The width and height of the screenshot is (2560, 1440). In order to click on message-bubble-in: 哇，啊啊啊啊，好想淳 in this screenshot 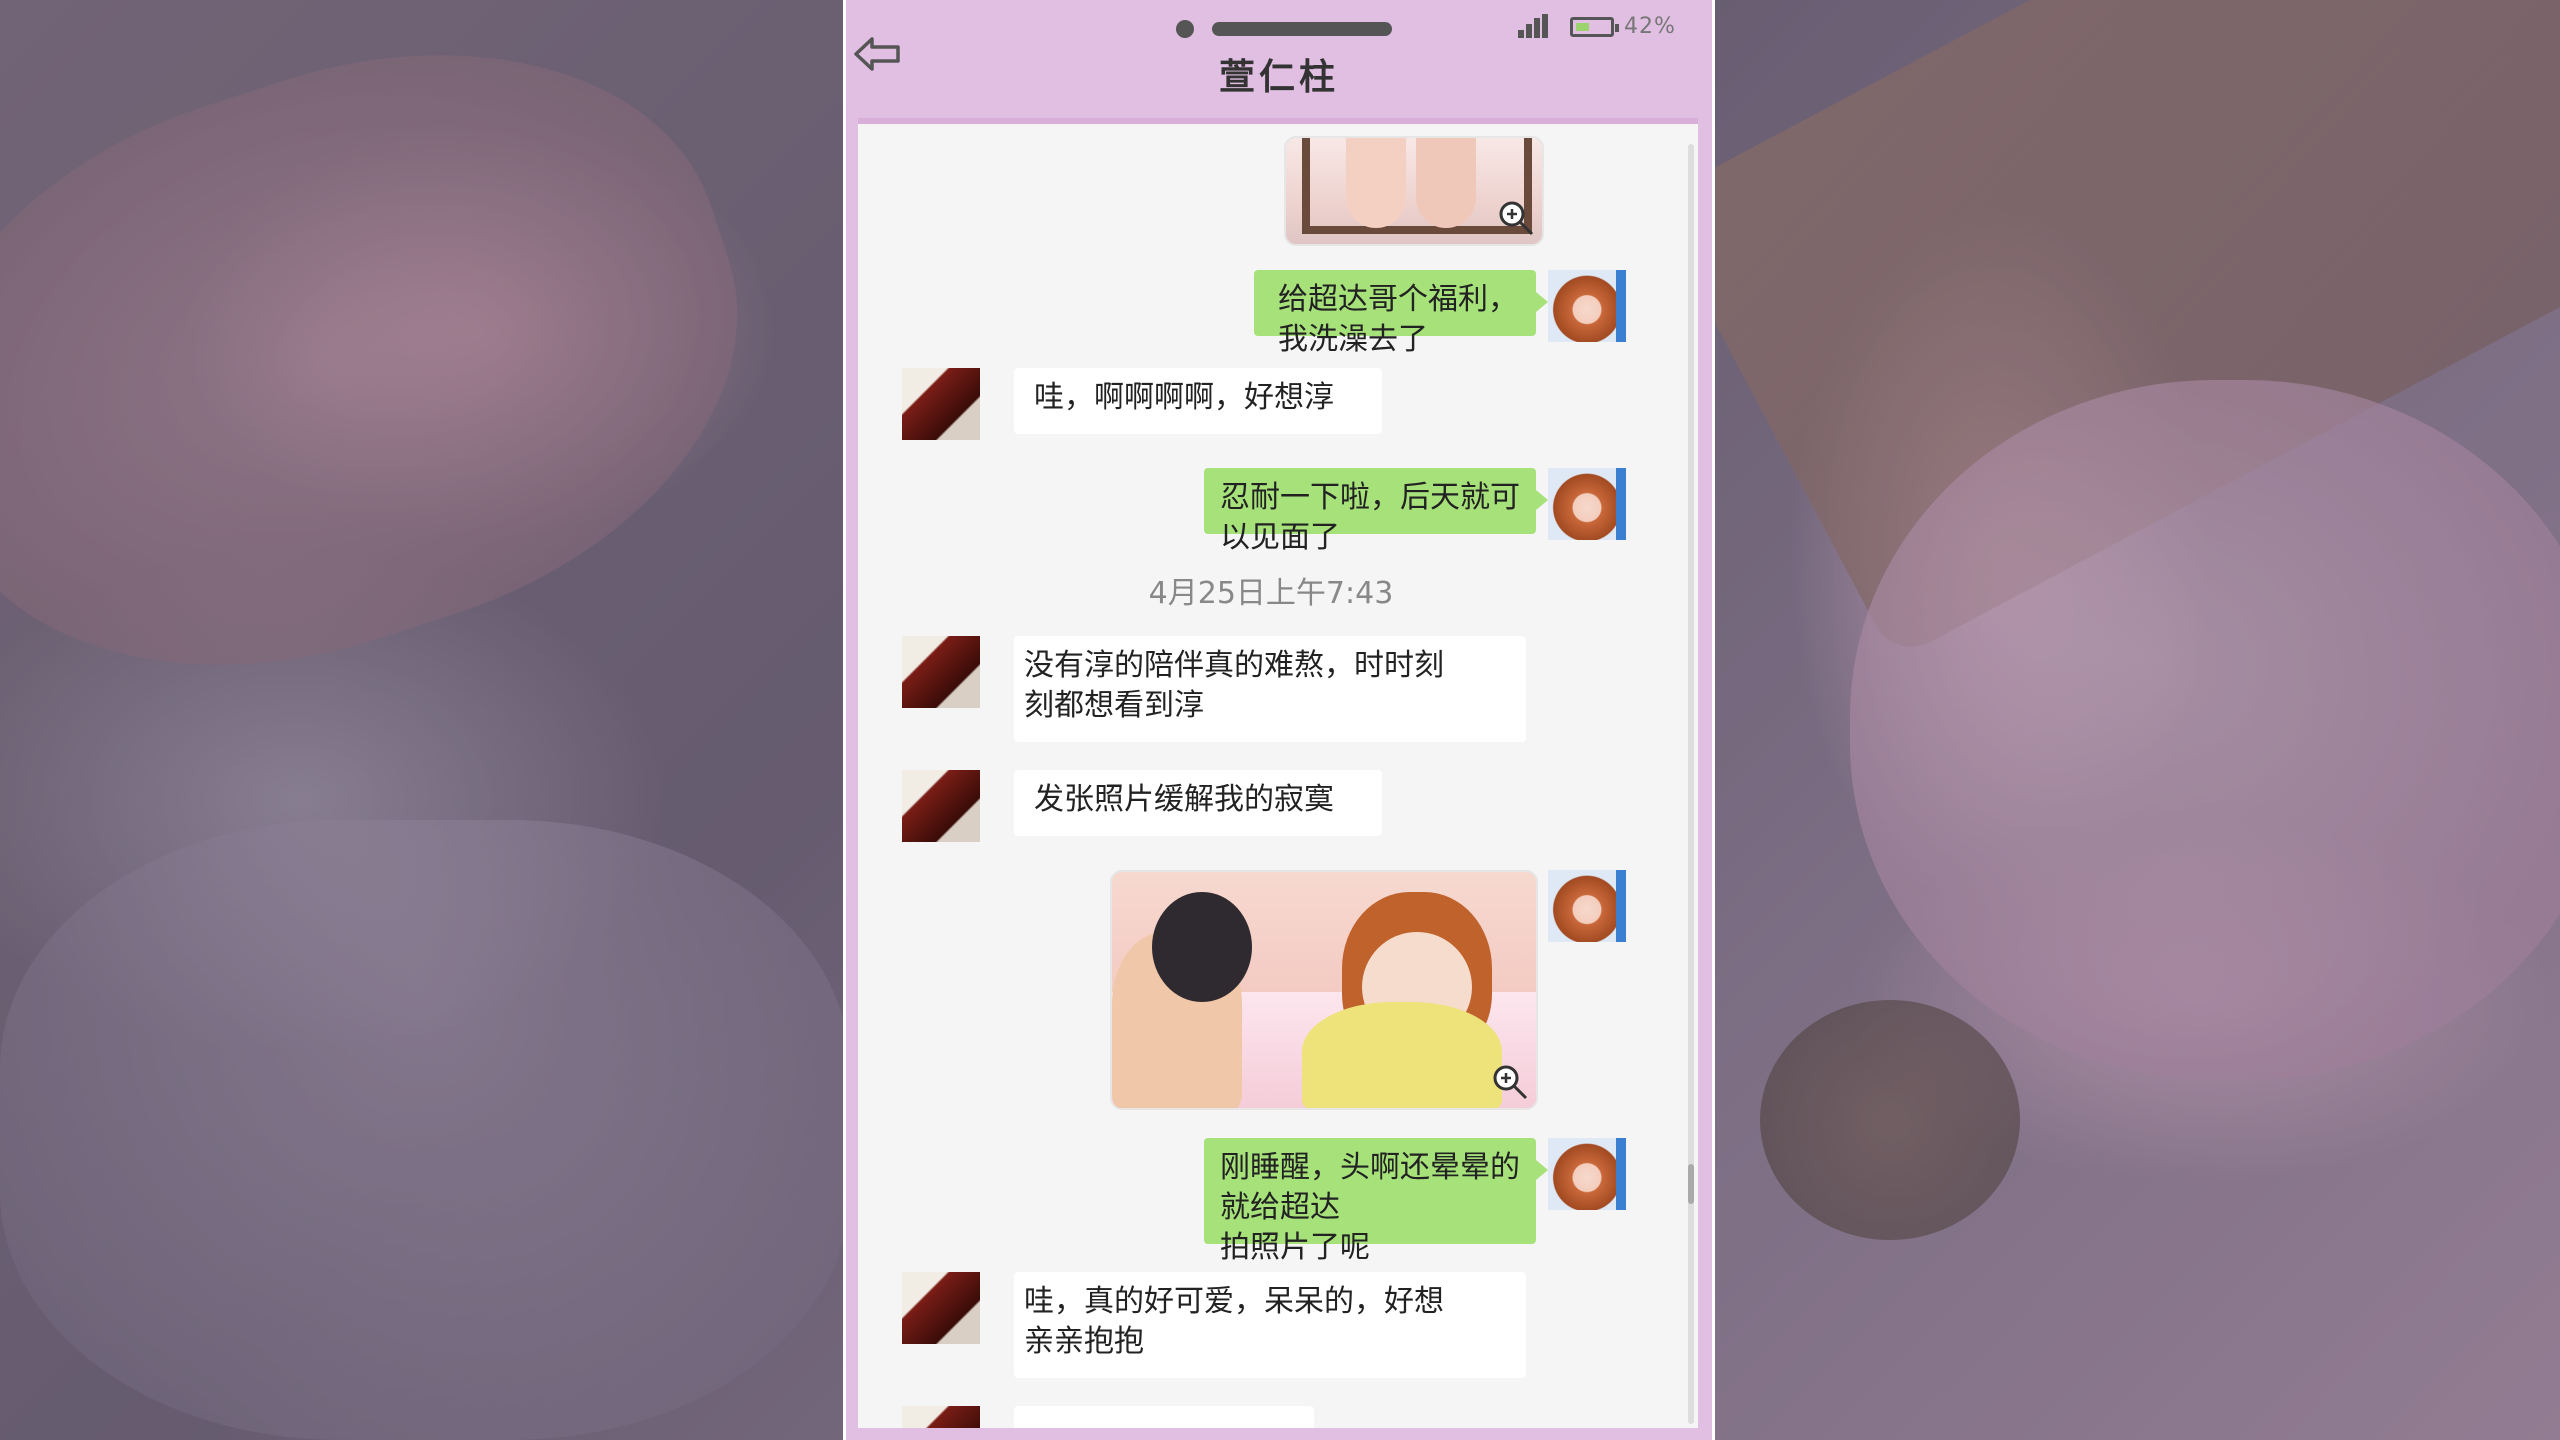, I will do `click(1198, 401)`.